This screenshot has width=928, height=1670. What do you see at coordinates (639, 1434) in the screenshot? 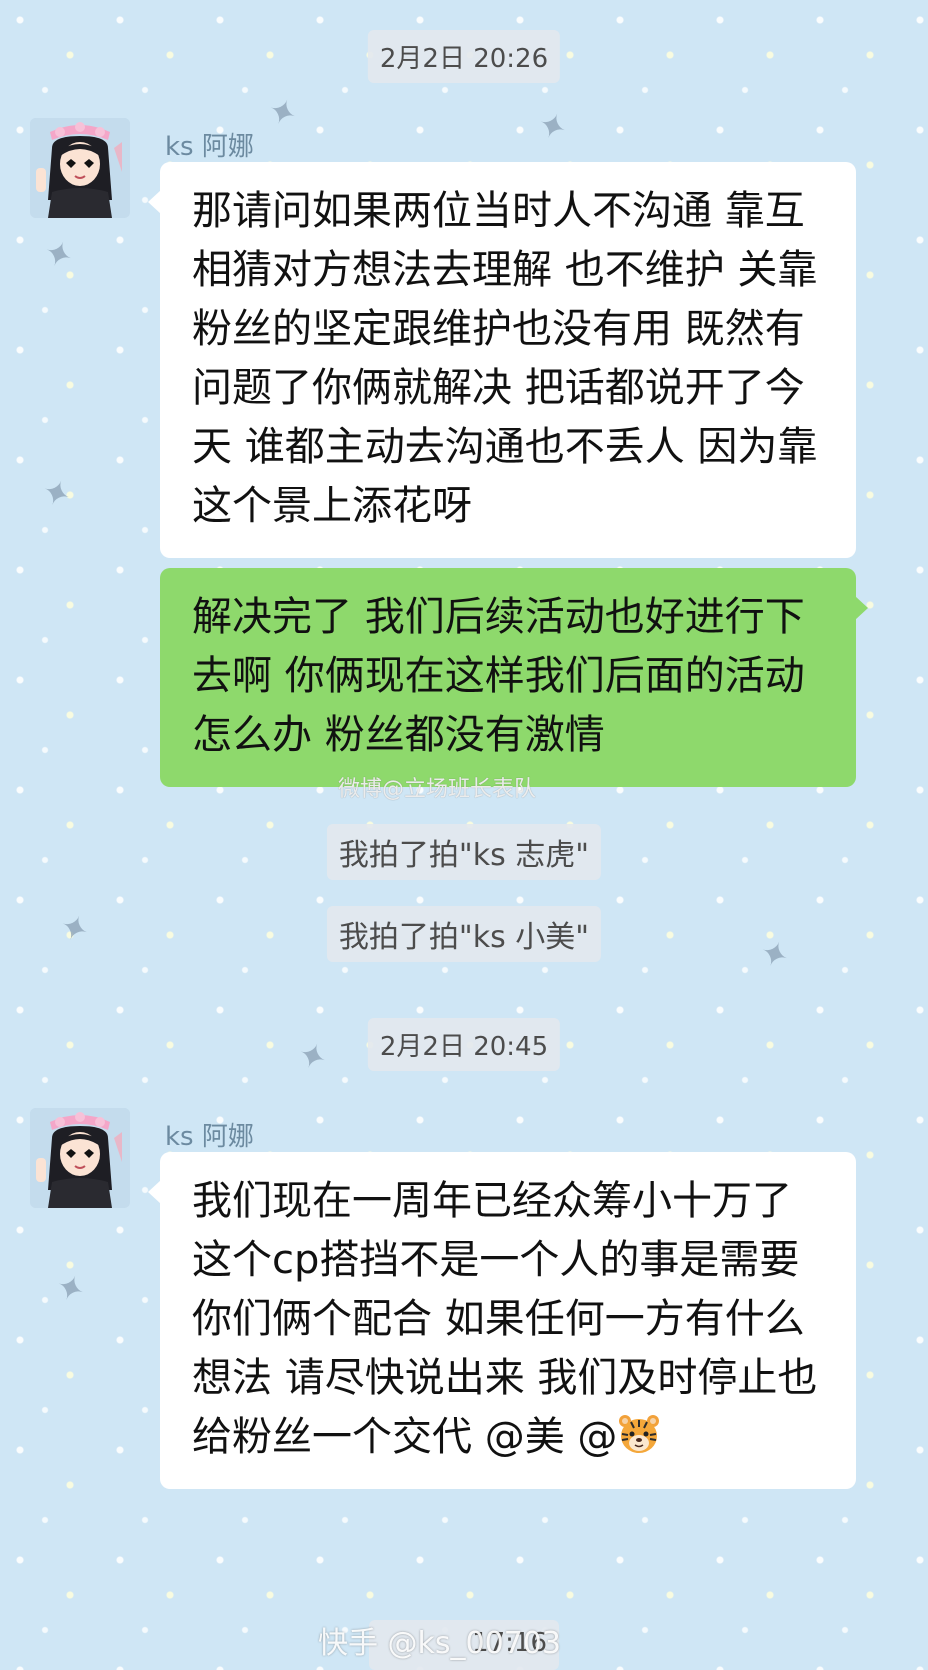
I see `tiger-face-icon` at bounding box center [639, 1434].